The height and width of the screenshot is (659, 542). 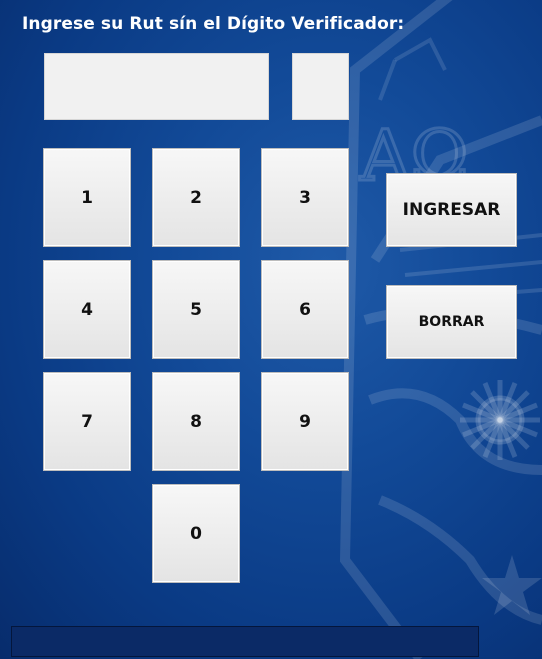 I want to click on rut-input, so click(x=156, y=86).